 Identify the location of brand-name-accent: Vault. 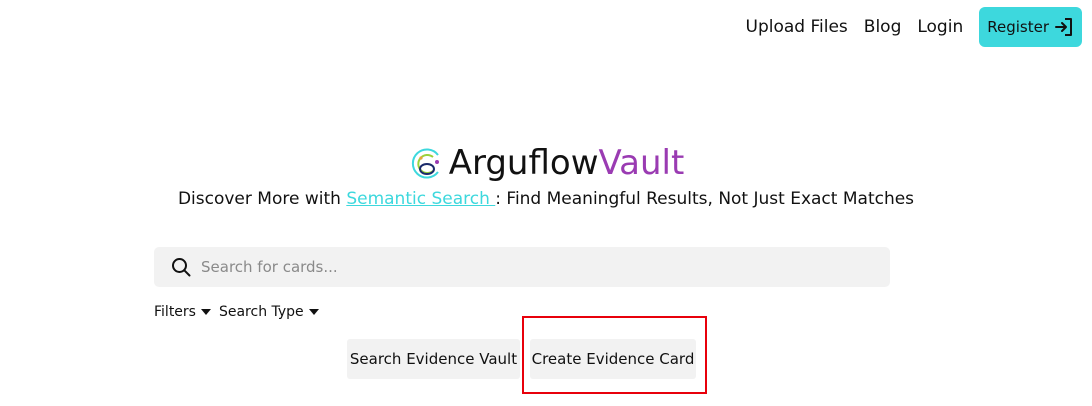
(641, 163).